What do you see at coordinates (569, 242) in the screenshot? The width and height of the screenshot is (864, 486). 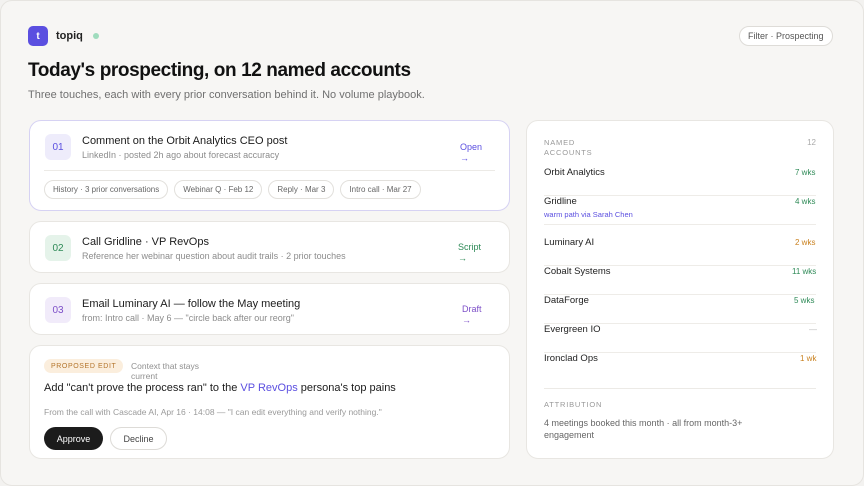 I see `account-name: Luminary AI` at bounding box center [569, 242].